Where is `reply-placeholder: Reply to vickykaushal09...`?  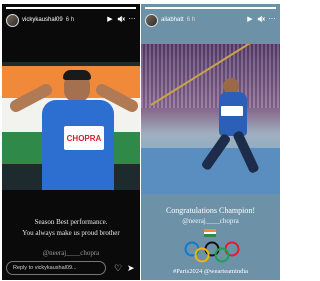
reply-placeholder: Reply to vickykaushal09... is located at coordinates (45, 268).